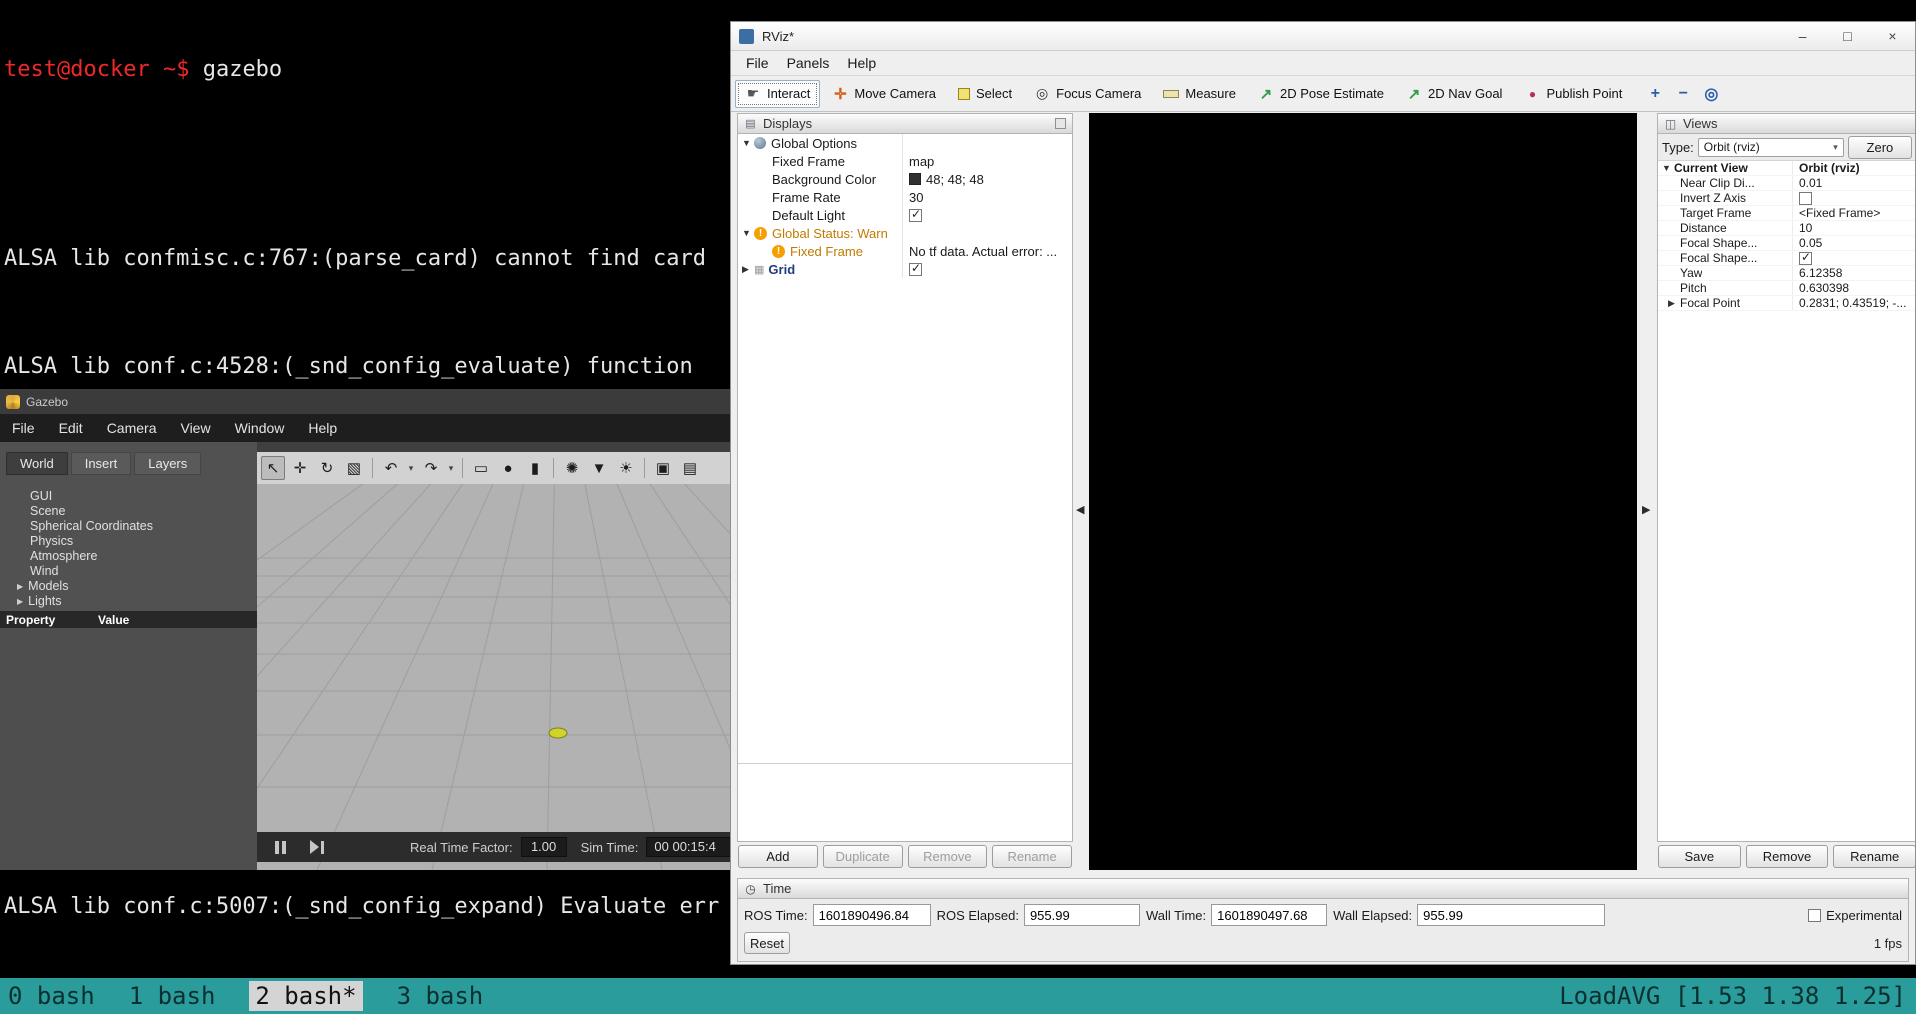  What do you see at coordinates (778, 93) in the screenshot?
I see `rviz-tool-button: Interact` at bounding box center [778, 93].